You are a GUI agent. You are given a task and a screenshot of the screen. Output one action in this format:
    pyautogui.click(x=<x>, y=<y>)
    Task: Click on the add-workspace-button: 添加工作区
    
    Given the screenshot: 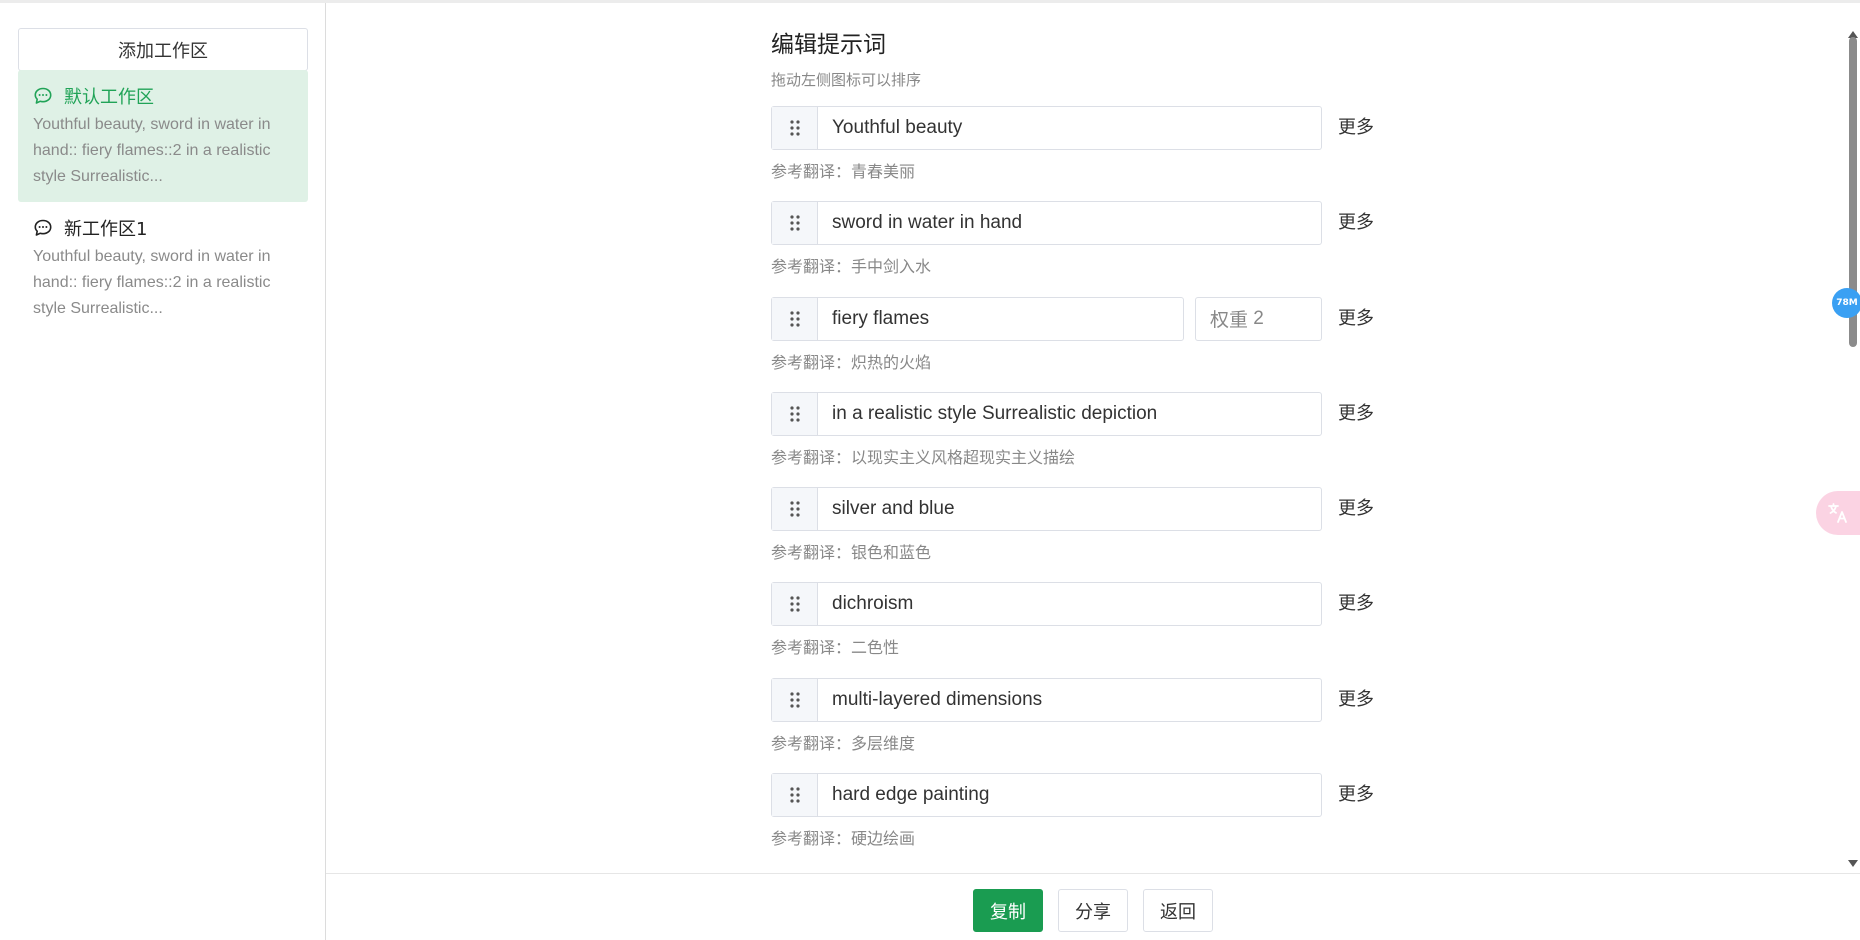 What is the action you would take?
    pyautogui.click(x=163, y=49)
    